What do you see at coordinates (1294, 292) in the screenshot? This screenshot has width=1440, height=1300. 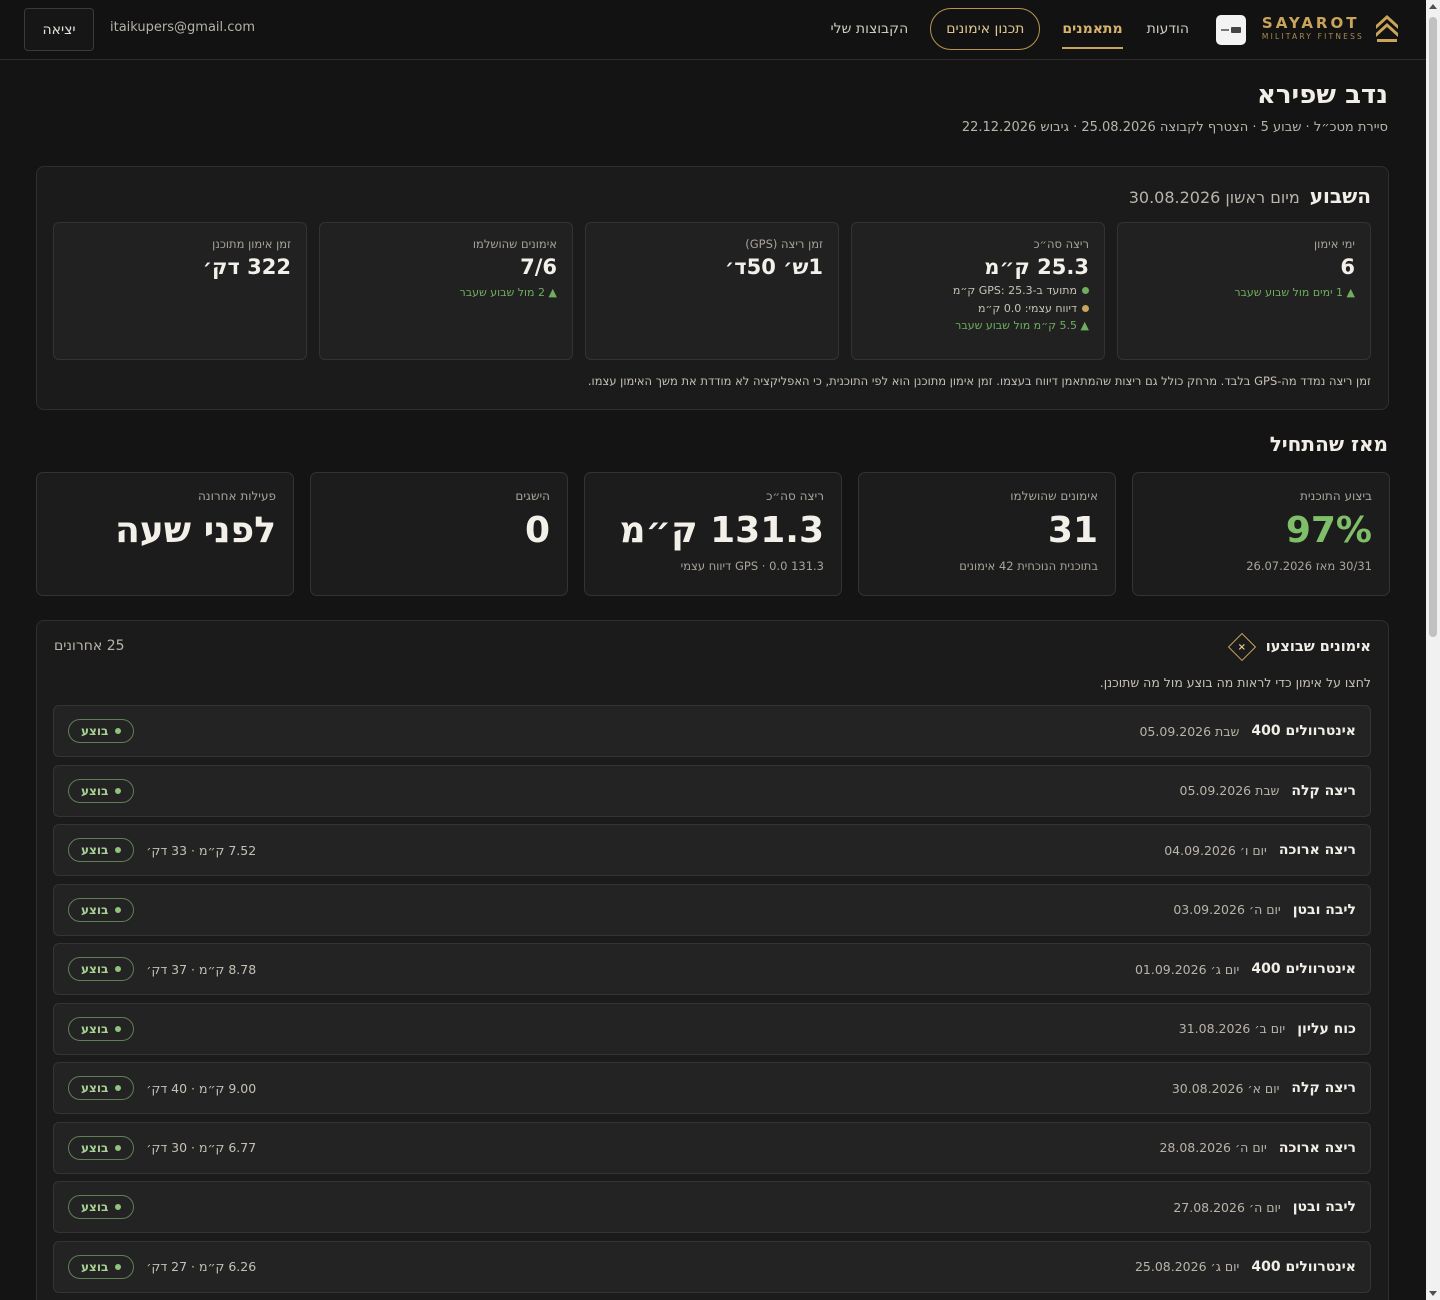 I see `stat-delta: ▲ 1 ימים מול שבוע שעבר` at bounding box center [1294, 292].